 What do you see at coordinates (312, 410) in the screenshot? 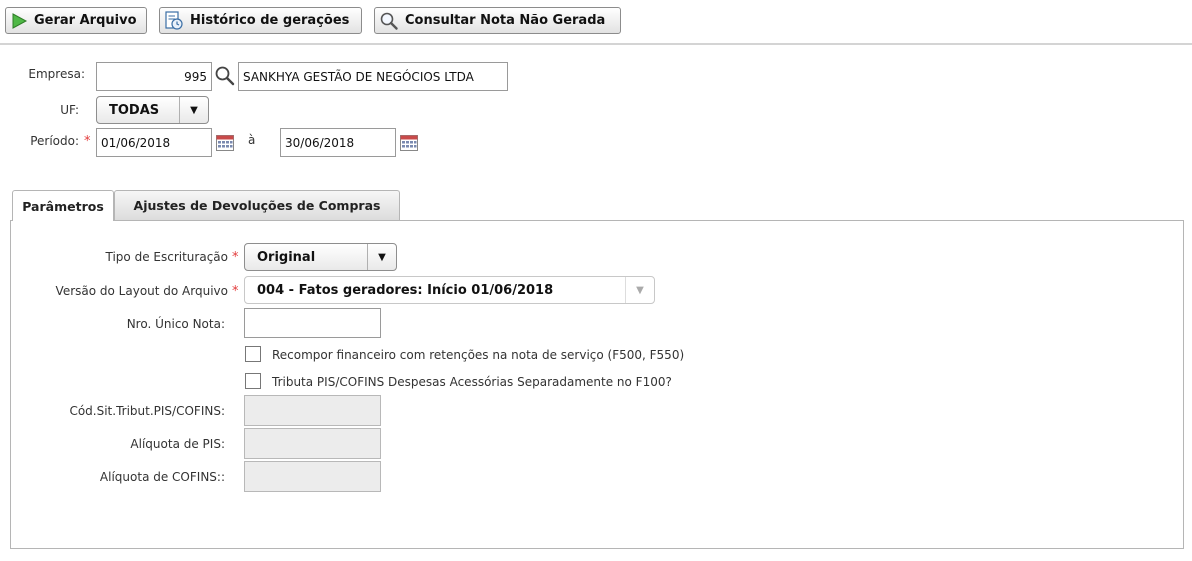
I see `cod-sit-field` at bounding box center [312, 410].